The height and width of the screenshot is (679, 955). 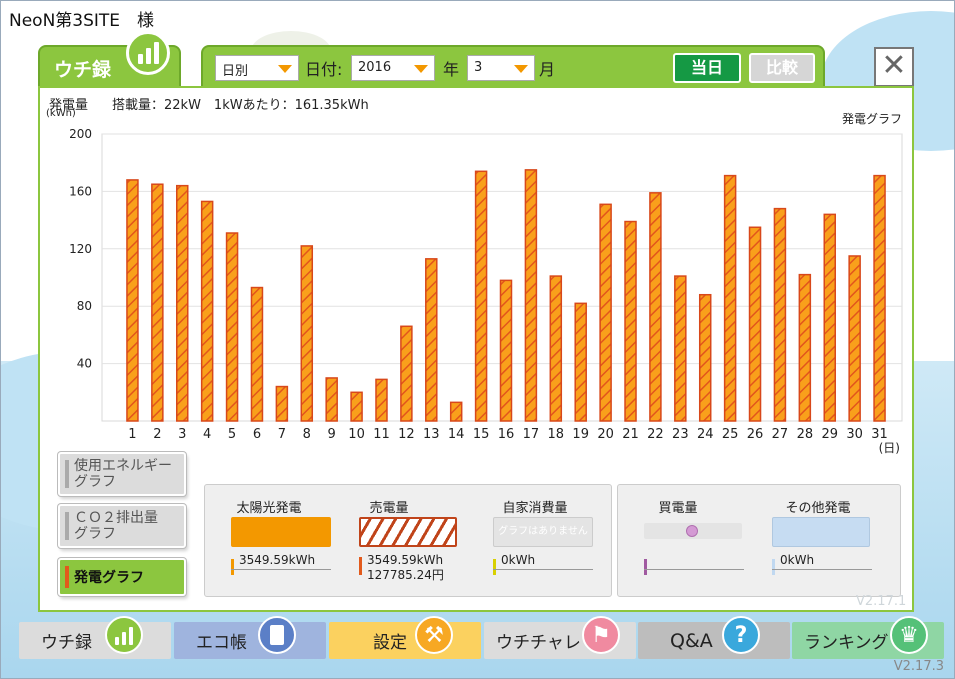 I want to click on question-icon: ?, so click(x=741, y=635).